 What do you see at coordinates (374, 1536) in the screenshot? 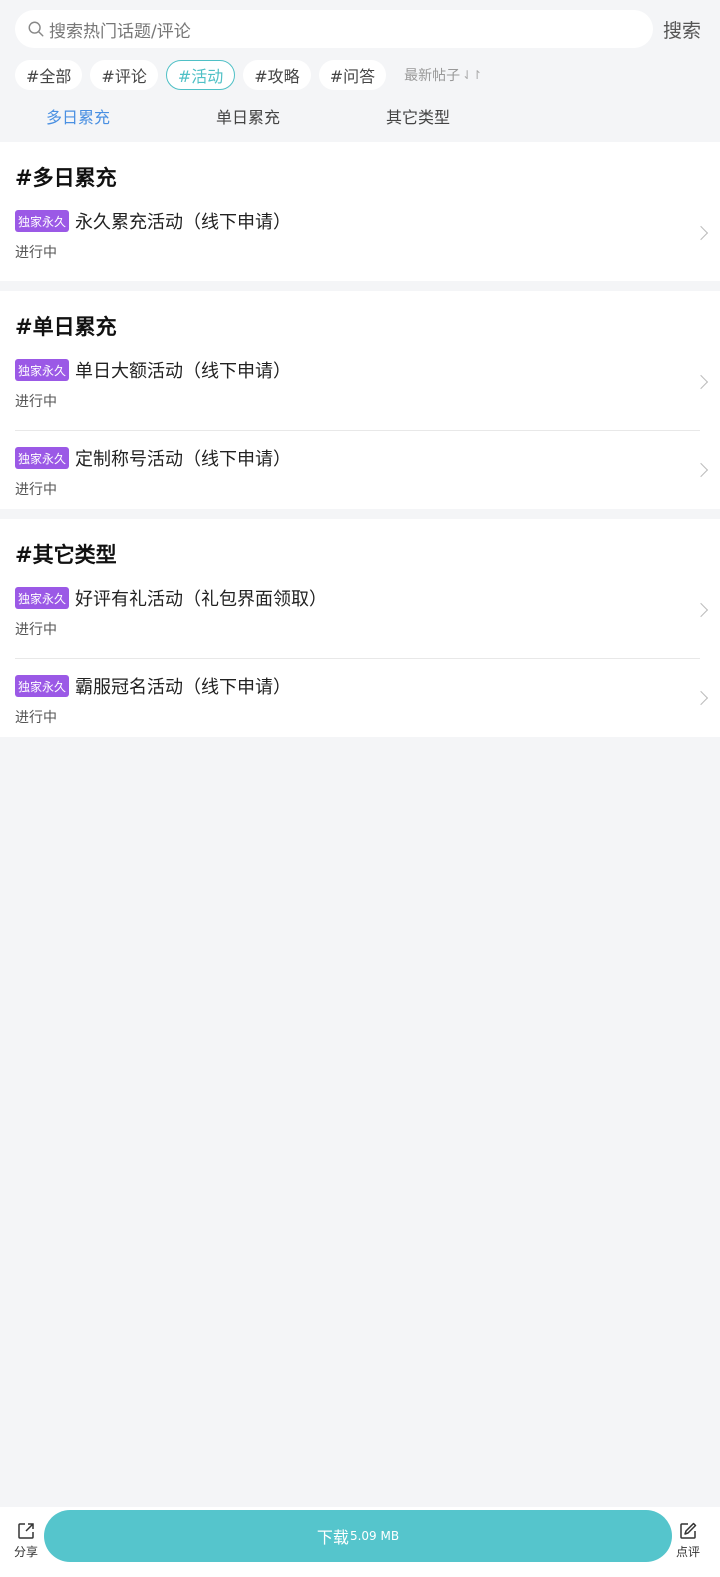
I see `download-size: 5.09 MB` at bounding box center [374, 1536].